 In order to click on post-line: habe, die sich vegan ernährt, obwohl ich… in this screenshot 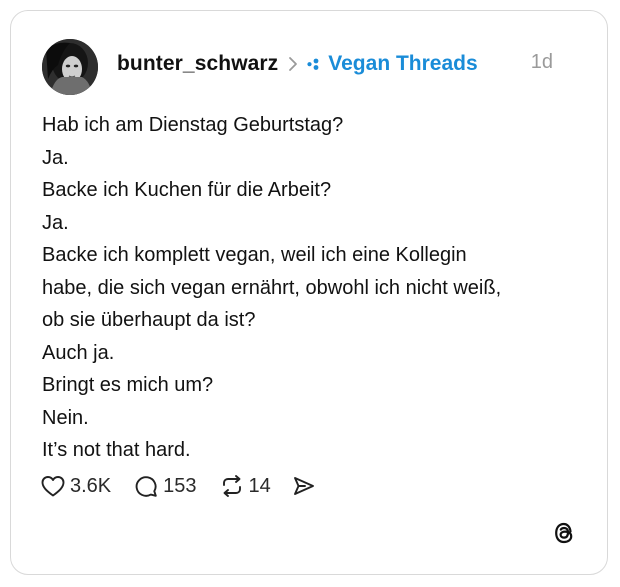, I will do `click(272, 287)`.